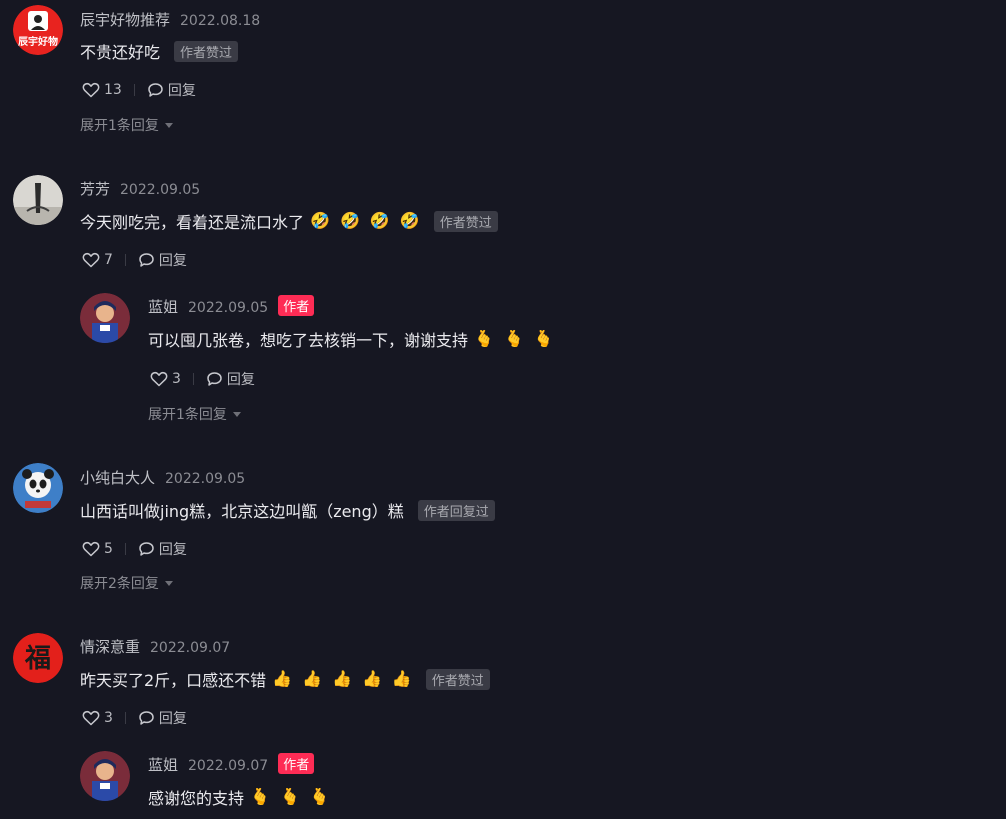 Image resolution: width=1006 pixels, height=819 pixels. Describe the element at coordinates (117, 477) in the screenshot. I see `user-name: 小纯白大人` at that location.